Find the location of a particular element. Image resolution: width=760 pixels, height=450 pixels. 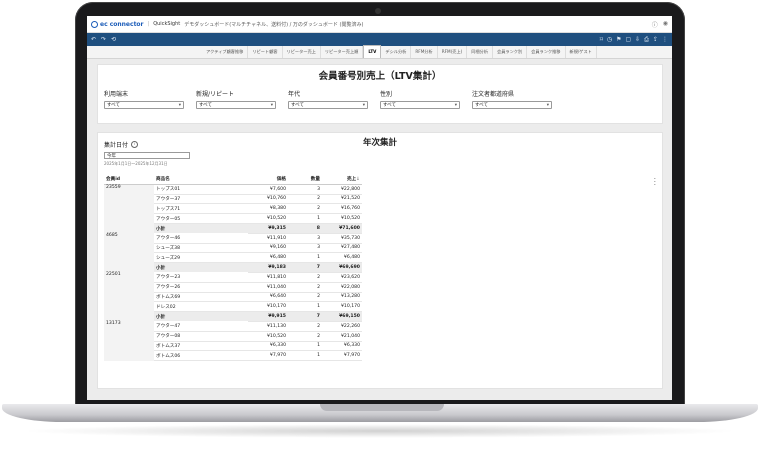

sales-cell: ¥22,260 is located at coordinates (342, 326).